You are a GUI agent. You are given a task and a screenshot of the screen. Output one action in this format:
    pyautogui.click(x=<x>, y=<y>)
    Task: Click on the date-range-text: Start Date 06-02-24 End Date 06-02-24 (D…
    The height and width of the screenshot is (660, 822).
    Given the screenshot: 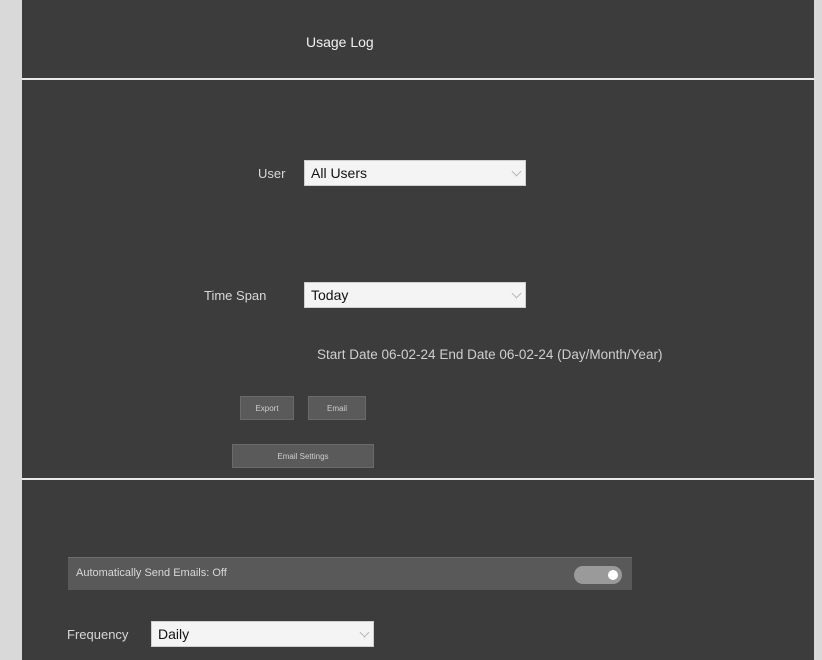 What is the action you would take?
    pyautogui.click(x=490, y=354)
    